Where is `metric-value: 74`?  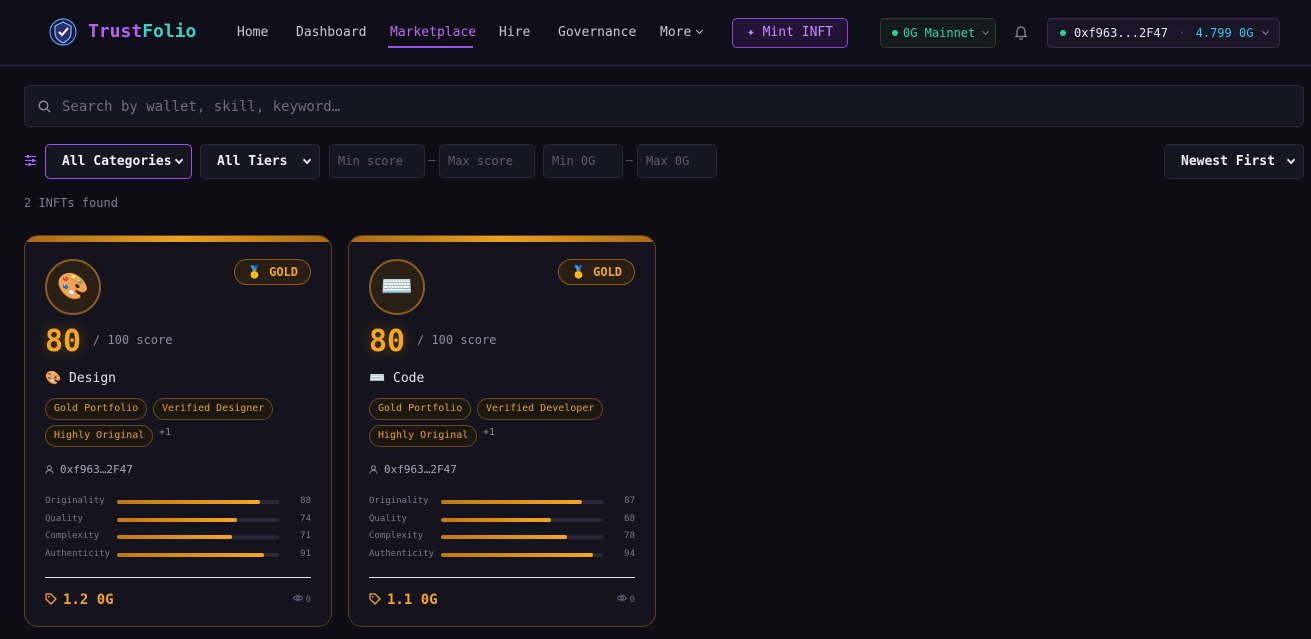
metric-value: 74 is located at coordinates (305, 518).